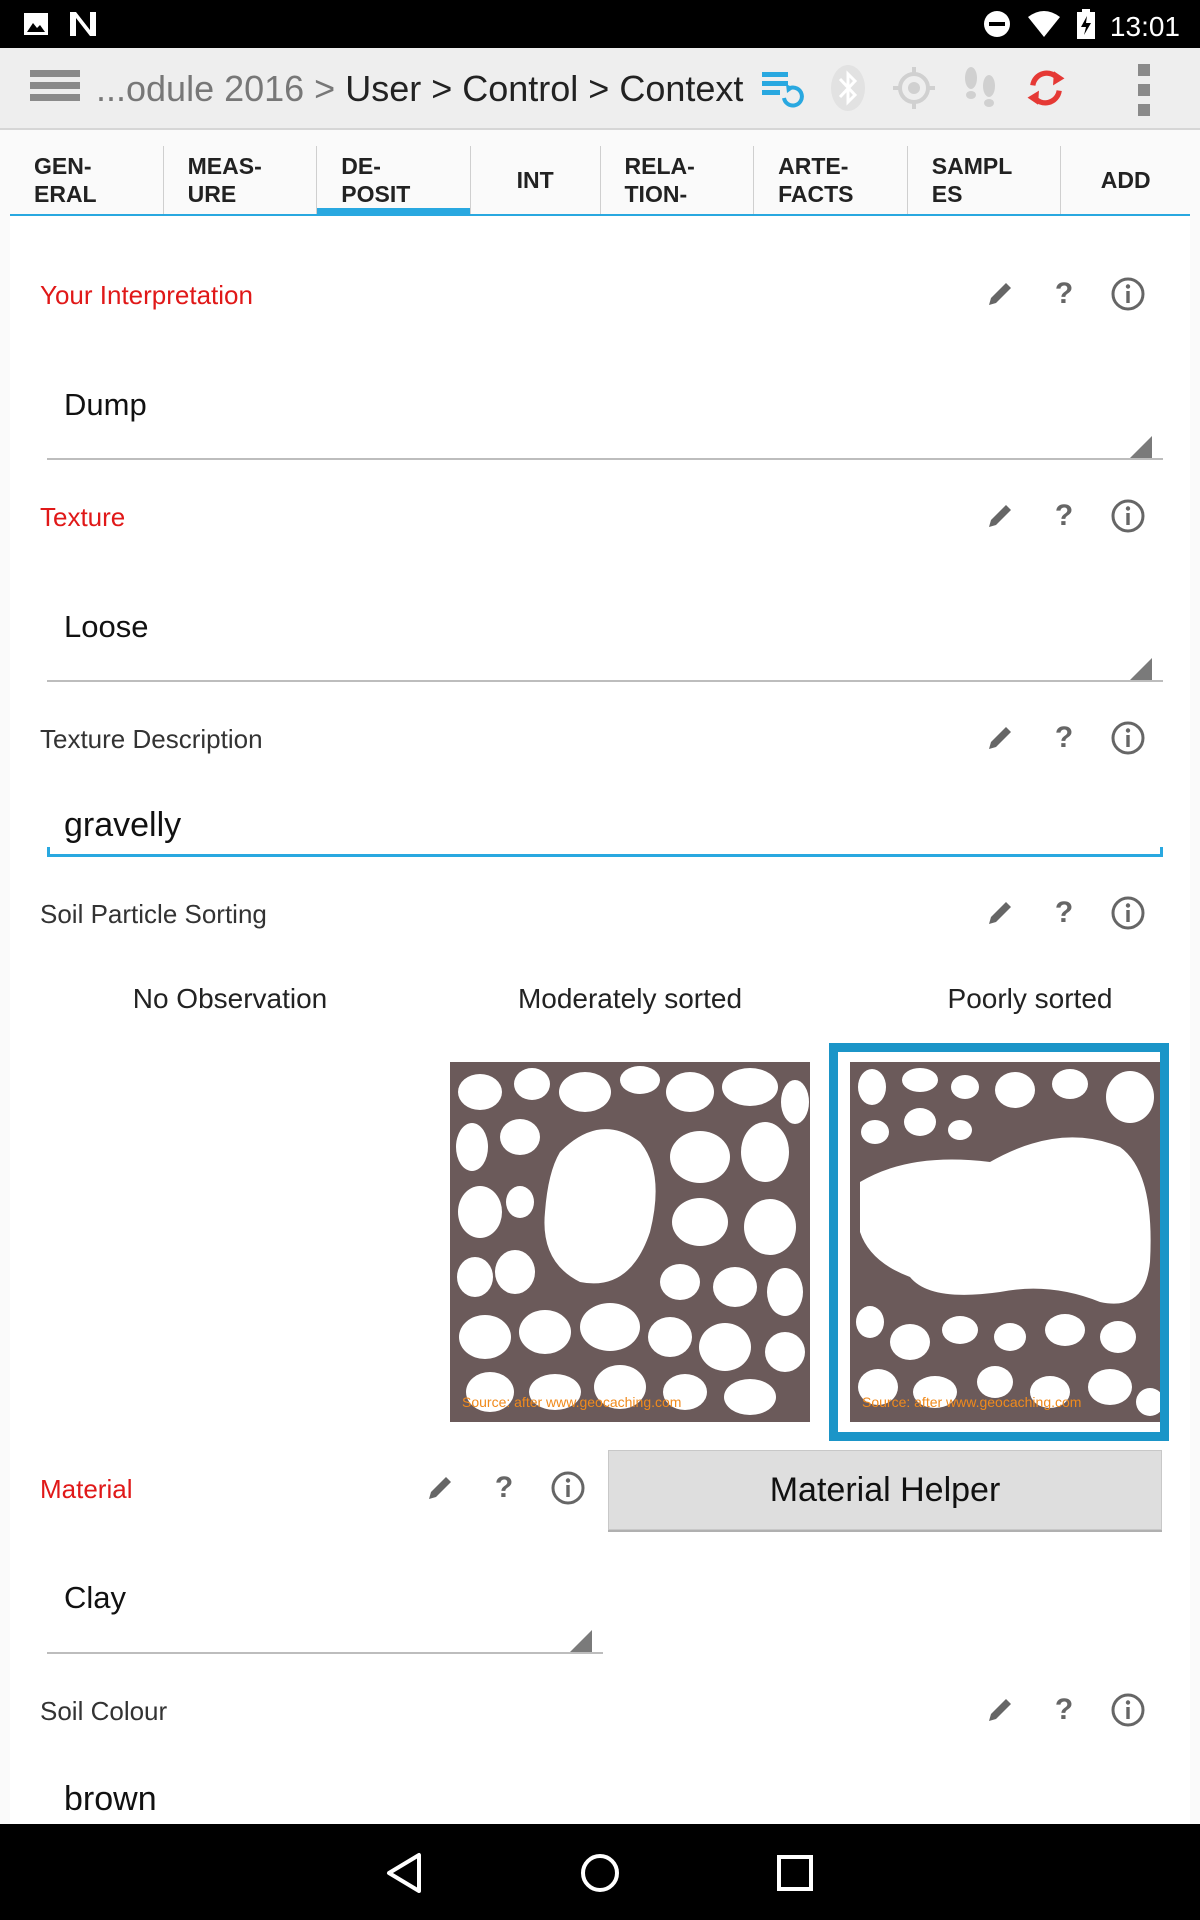  I want to click on breadcrumb: ...odule 2016 > User > Control > Context, so click(419, 89).